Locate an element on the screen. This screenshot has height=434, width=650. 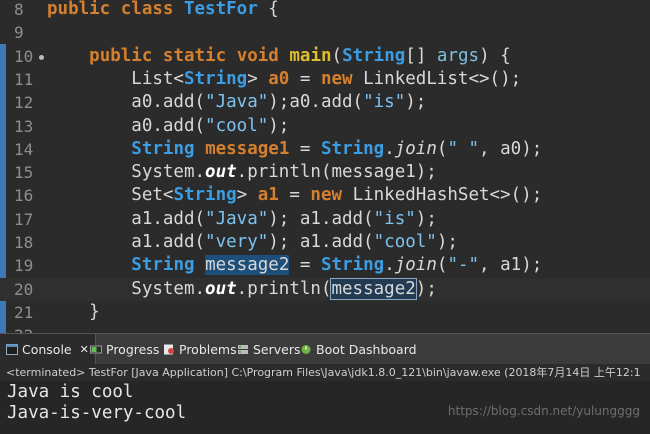
spring-boot-icon is located at coordinates (306, 349).